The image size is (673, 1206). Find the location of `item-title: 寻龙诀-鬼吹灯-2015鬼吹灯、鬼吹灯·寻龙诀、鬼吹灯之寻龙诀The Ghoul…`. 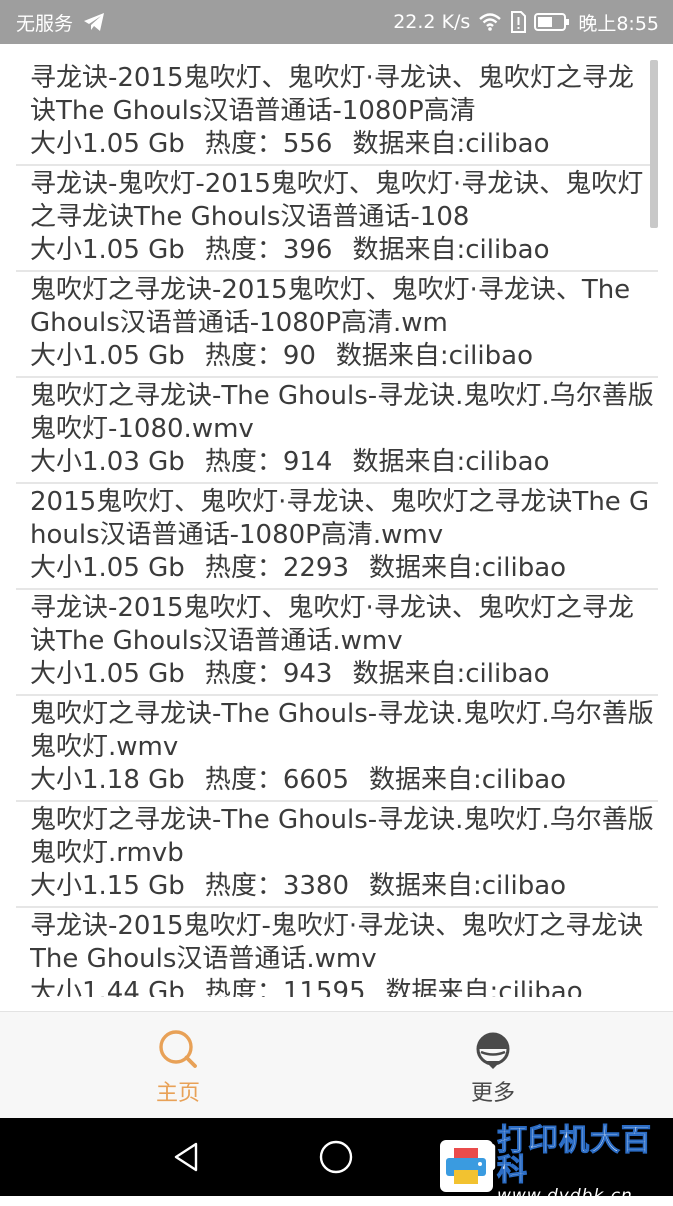

item-title: 寻龙诀-鬼吹灯-2015鬼吹灯、鬼吹灯·寻龙诀、鬼吹灯之寻龙诀The Ghoul… is located at coordinates (337, 200).